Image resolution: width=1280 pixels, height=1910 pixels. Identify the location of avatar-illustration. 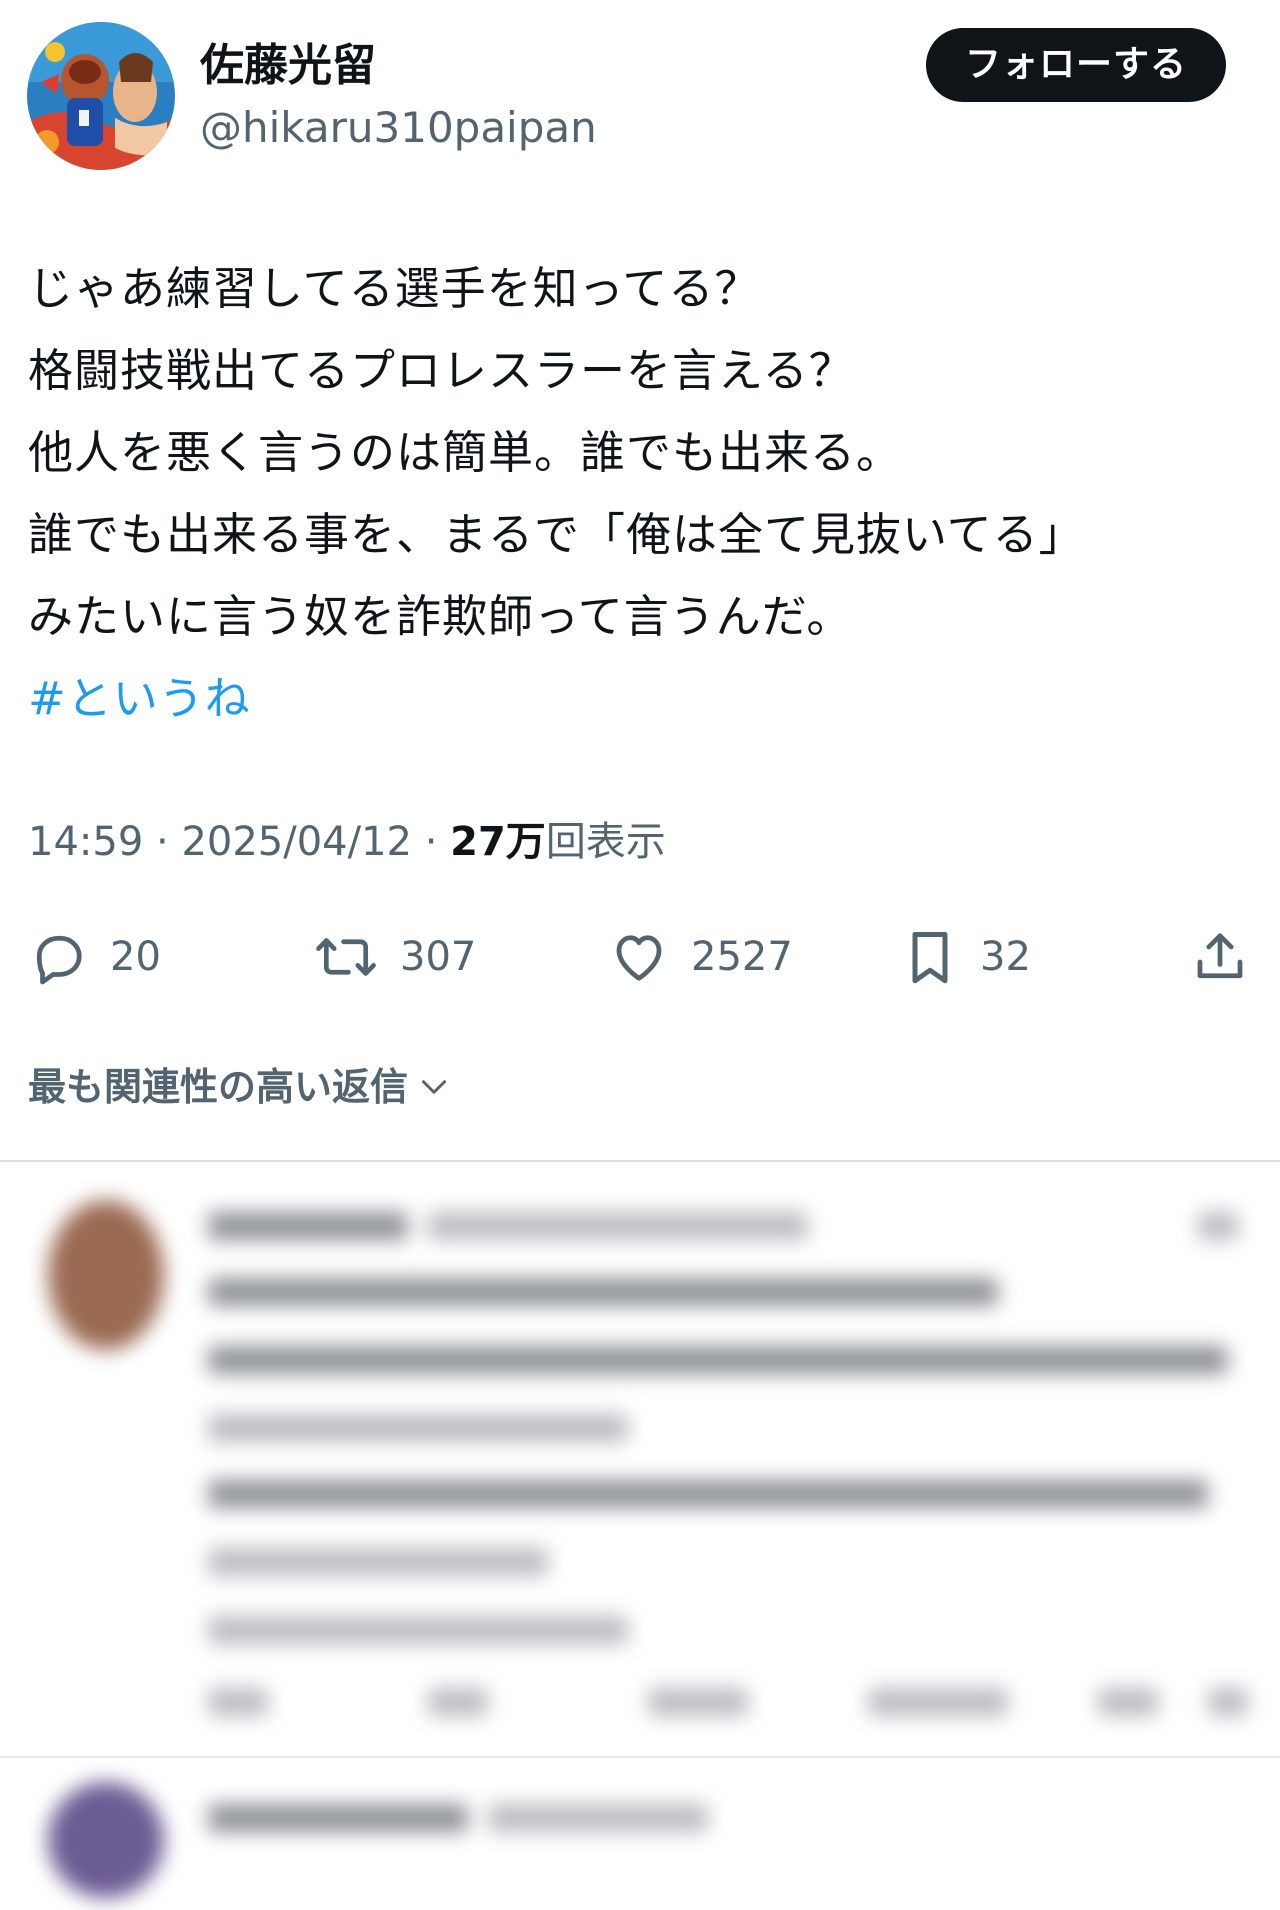
(101, 96).